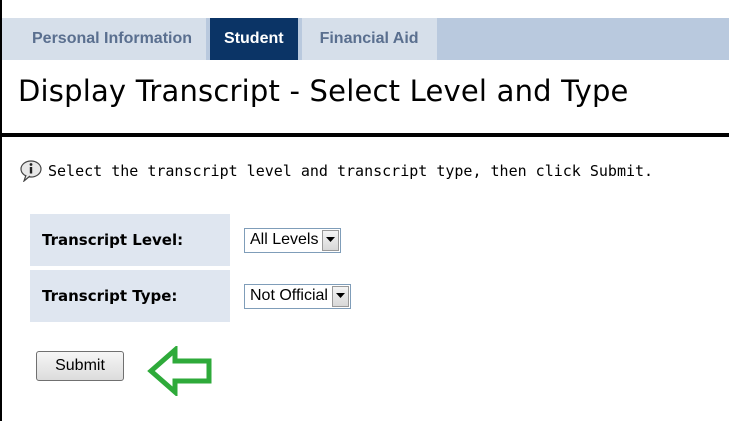 Image resolution: width=729 pixels, height=421 pixels. What do you see at coordinates (31, 171) in the screenshot?
I see `info-speech-icon` at bounding box center [31, 171].